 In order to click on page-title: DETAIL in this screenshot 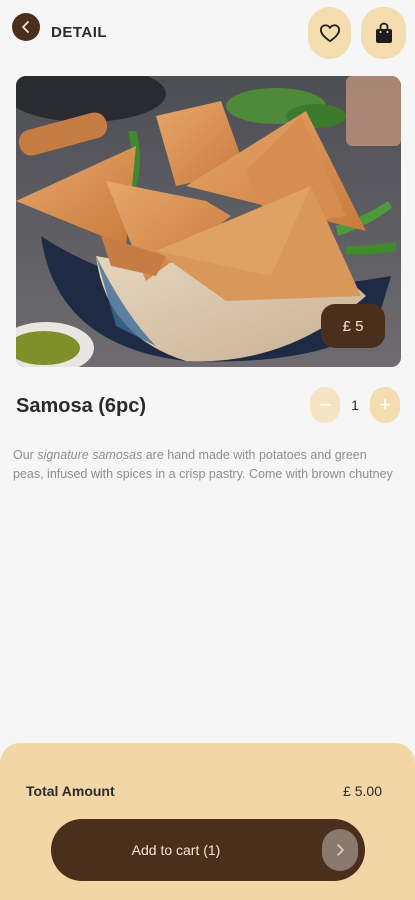, I will do `click(79, 32)`.